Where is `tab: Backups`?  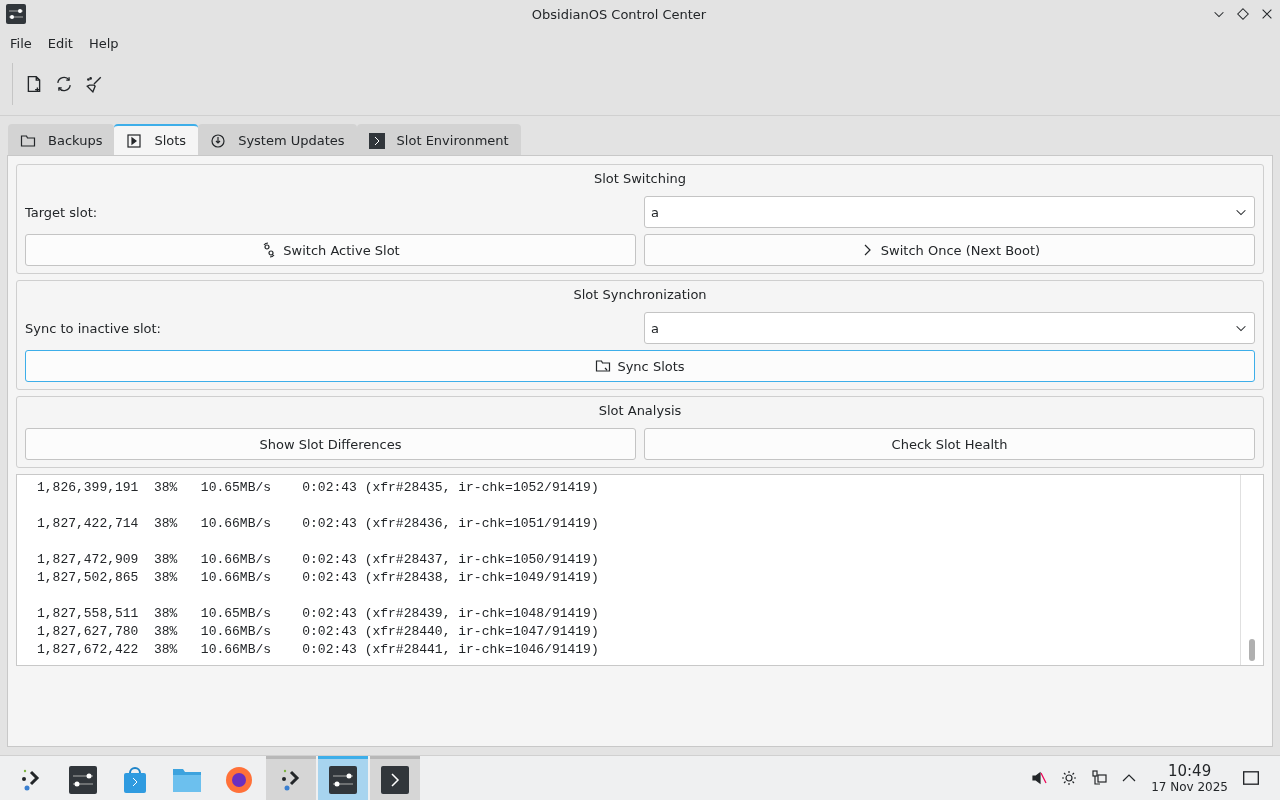 tab: Backups is located at coordinates (61, 139).